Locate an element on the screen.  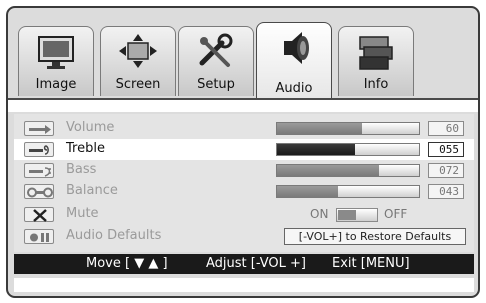
balance-value: 043 is located at coordinates (446, 191).